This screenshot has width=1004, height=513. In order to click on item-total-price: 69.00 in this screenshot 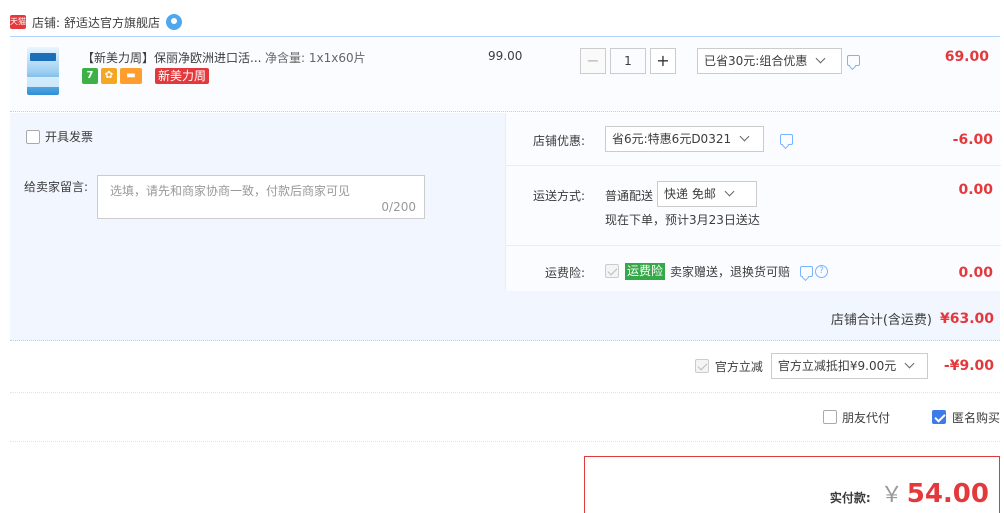, I will do `click(966, 57)`.